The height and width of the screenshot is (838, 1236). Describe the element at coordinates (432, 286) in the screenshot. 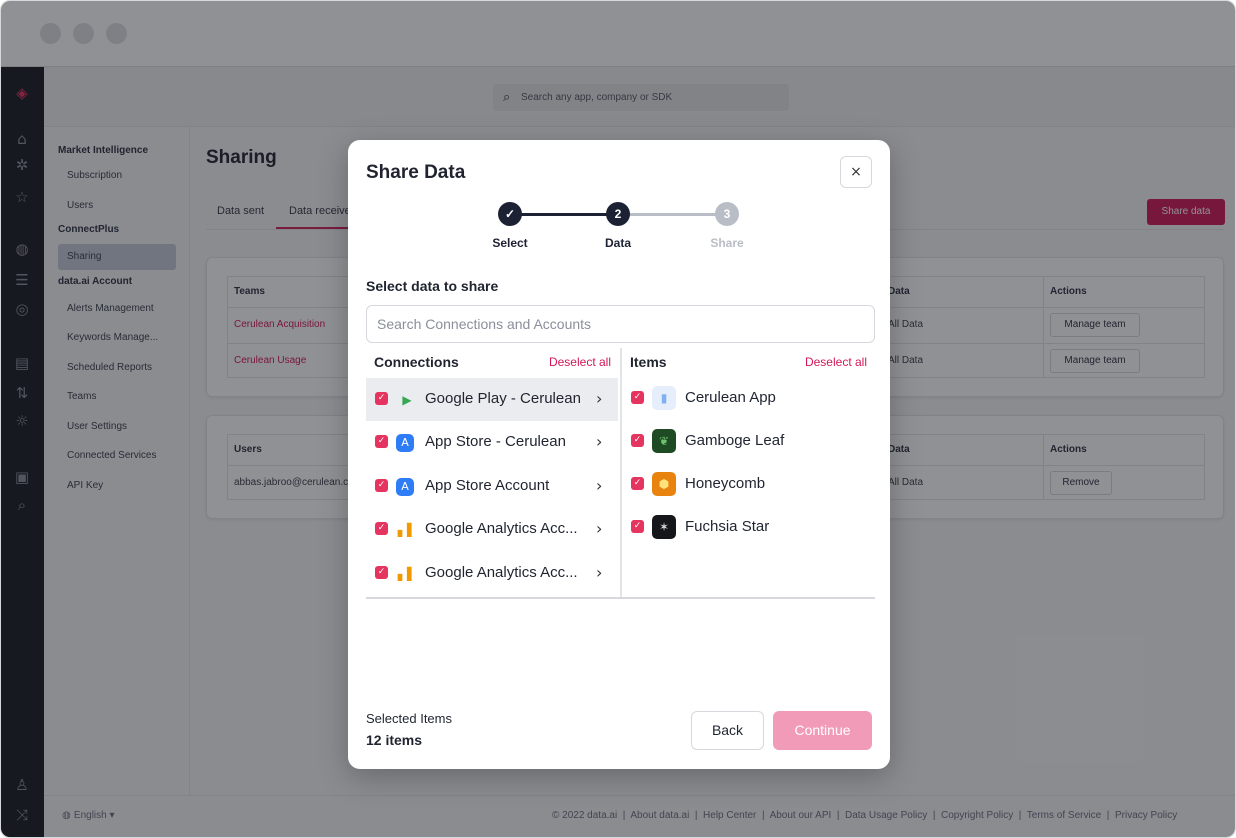

I see `section-title: Select data to share` at that location.